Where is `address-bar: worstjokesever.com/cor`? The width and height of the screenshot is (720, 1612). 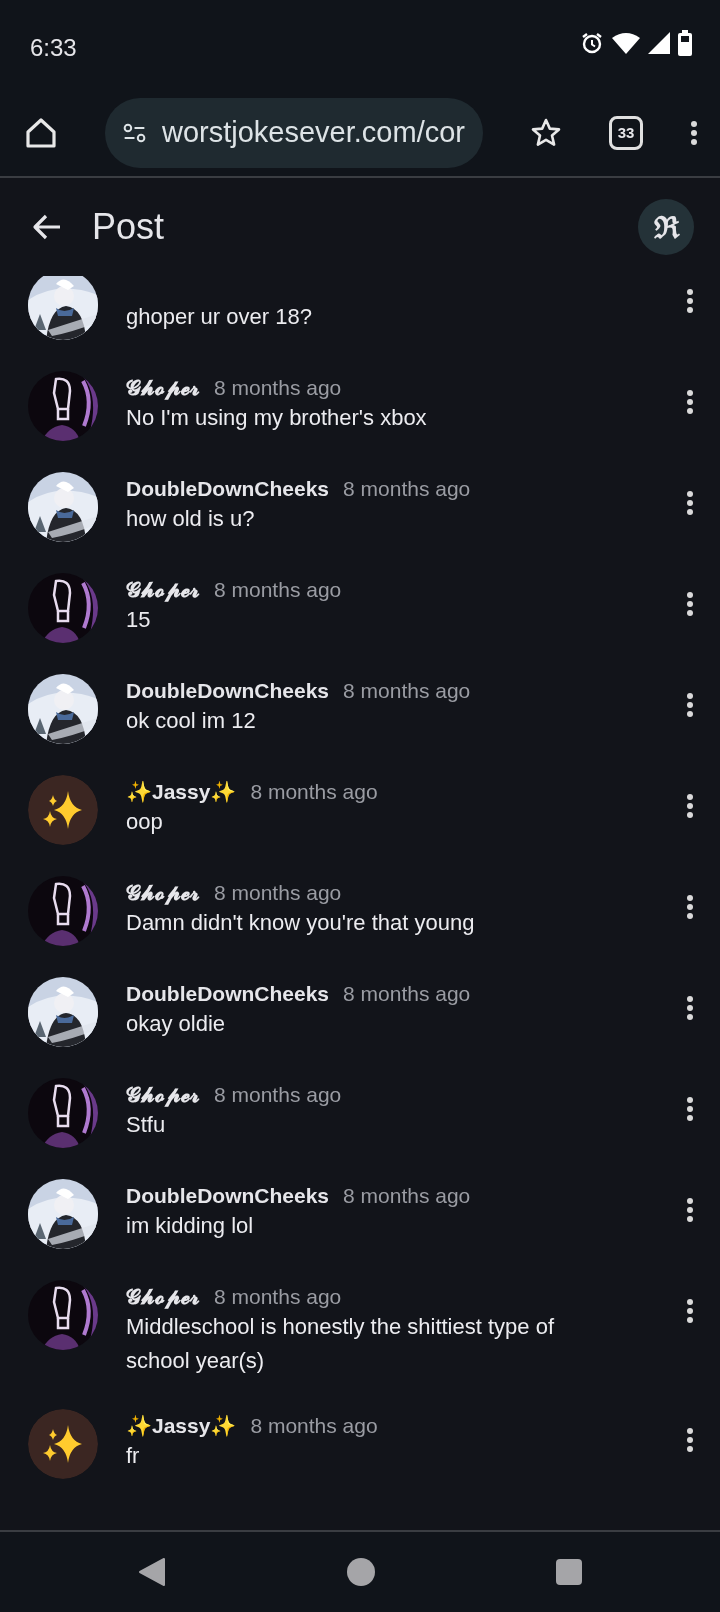
address-bar: worstjokesever.com/cor is located at coordinates (294, 133).